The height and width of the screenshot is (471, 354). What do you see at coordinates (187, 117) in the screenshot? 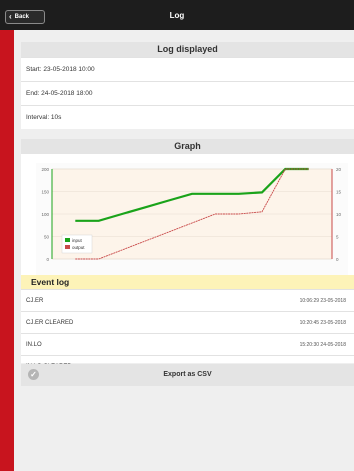
I see `log-interval: Interval: 10s` at bounding box center [187, 117].